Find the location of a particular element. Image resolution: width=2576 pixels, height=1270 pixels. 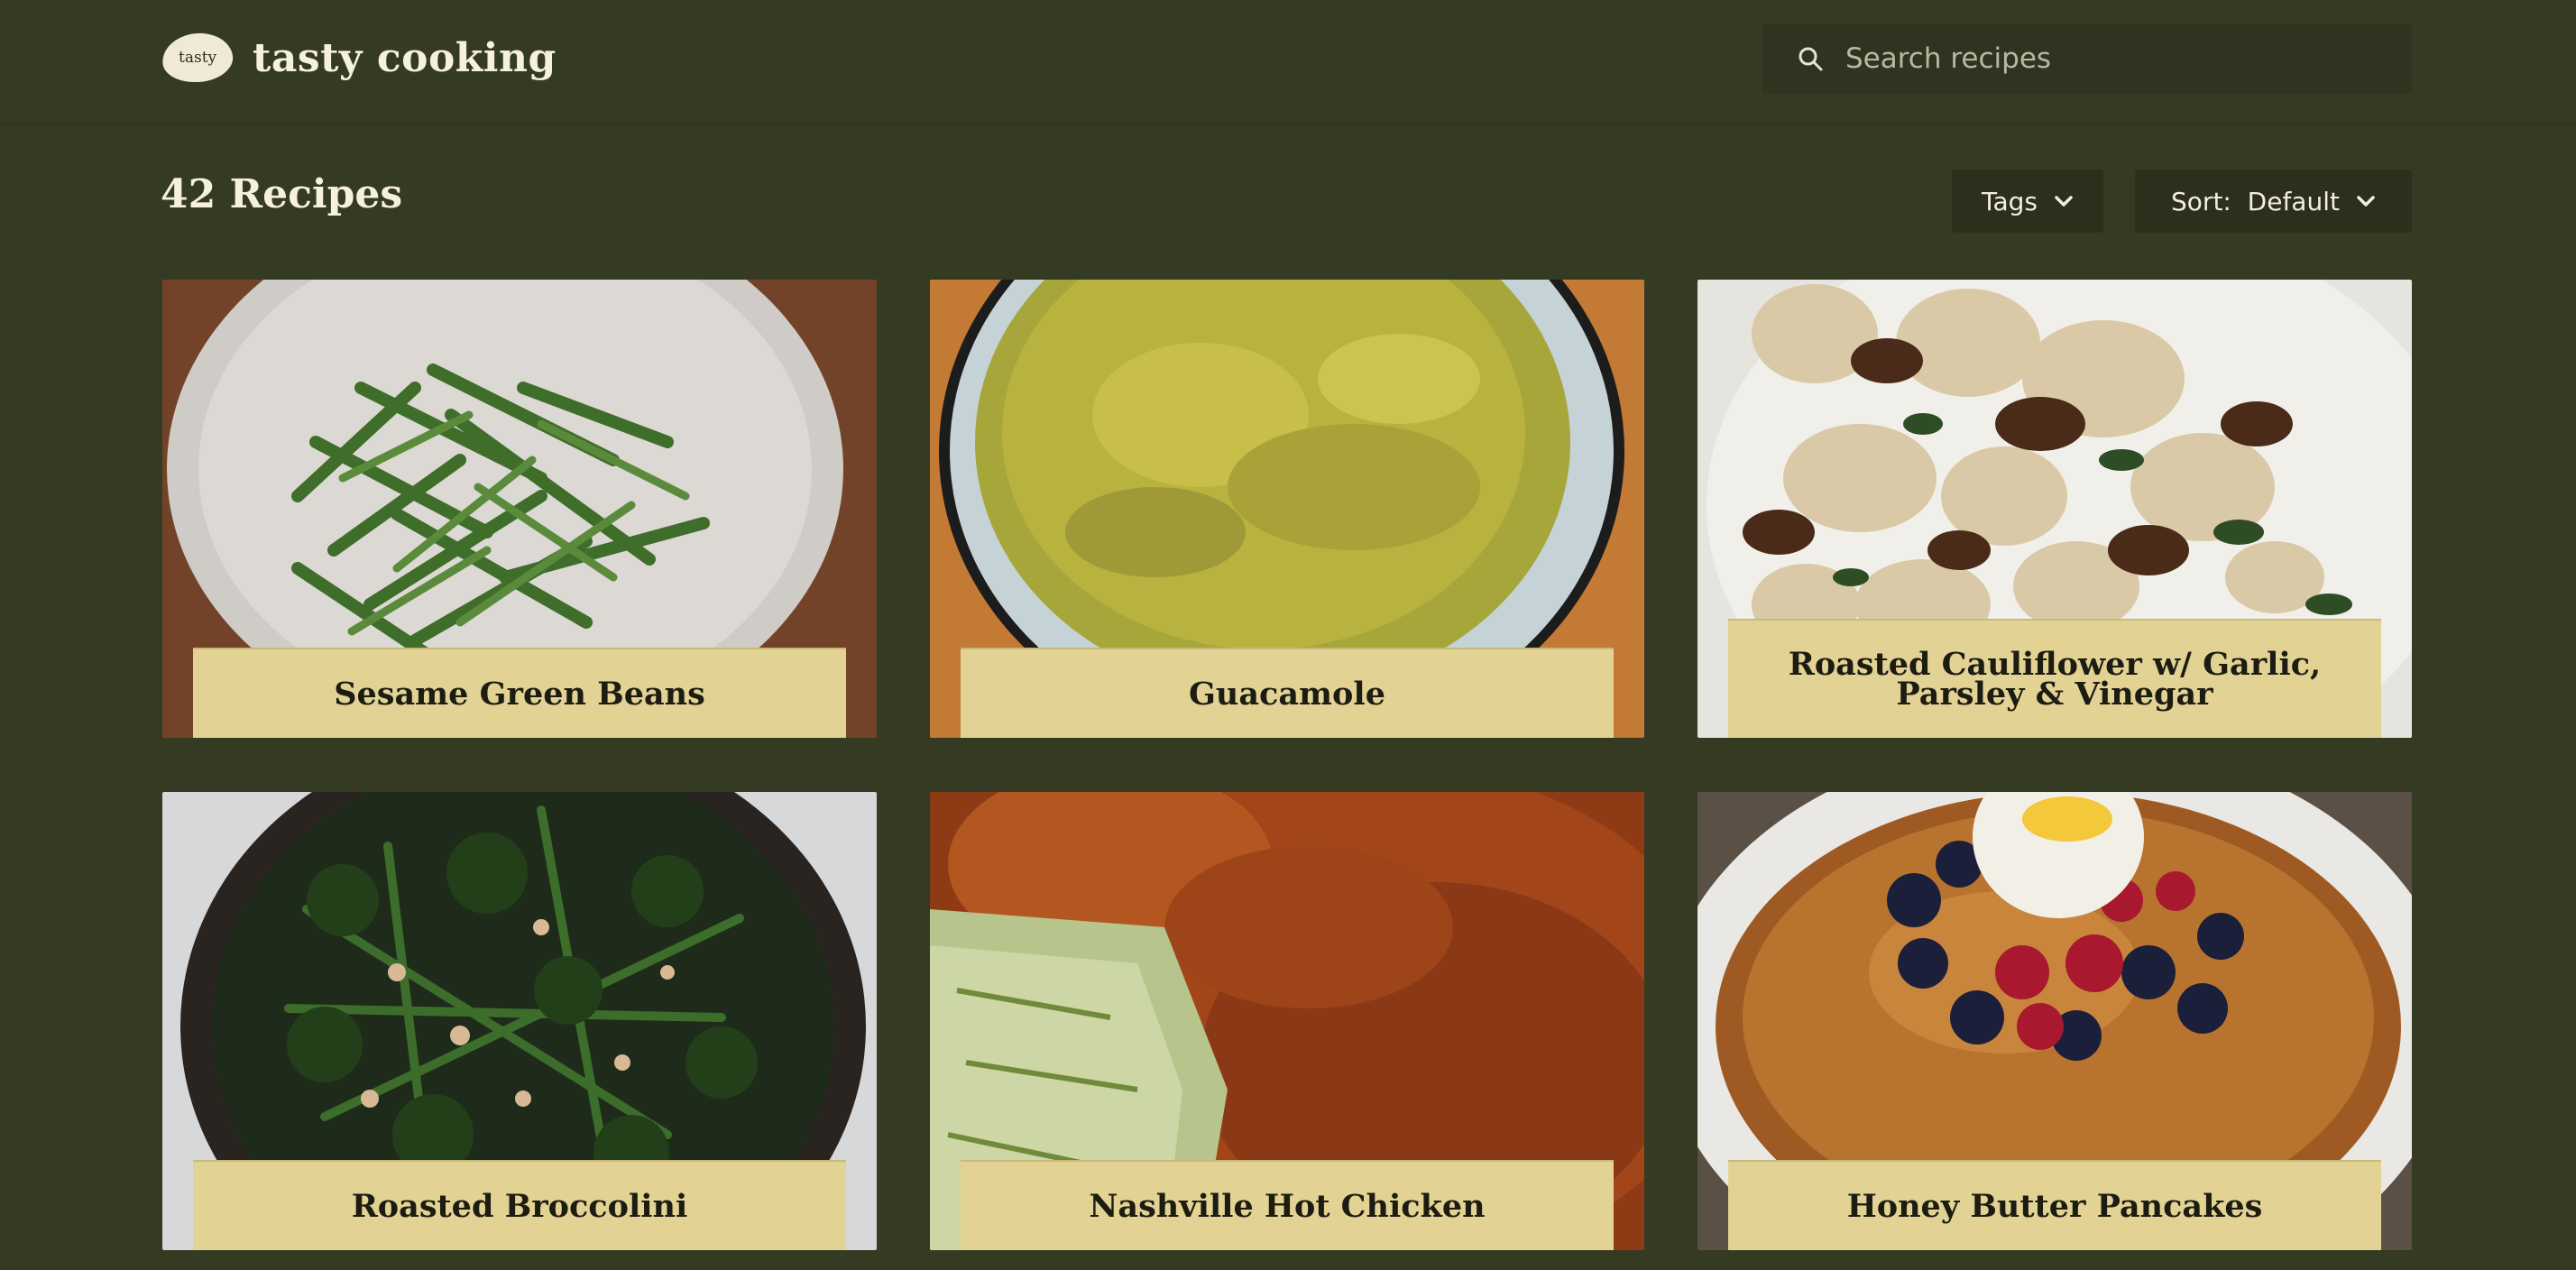

recipe-title: Roasted Broccolini is located at coordinates (519, 1205).